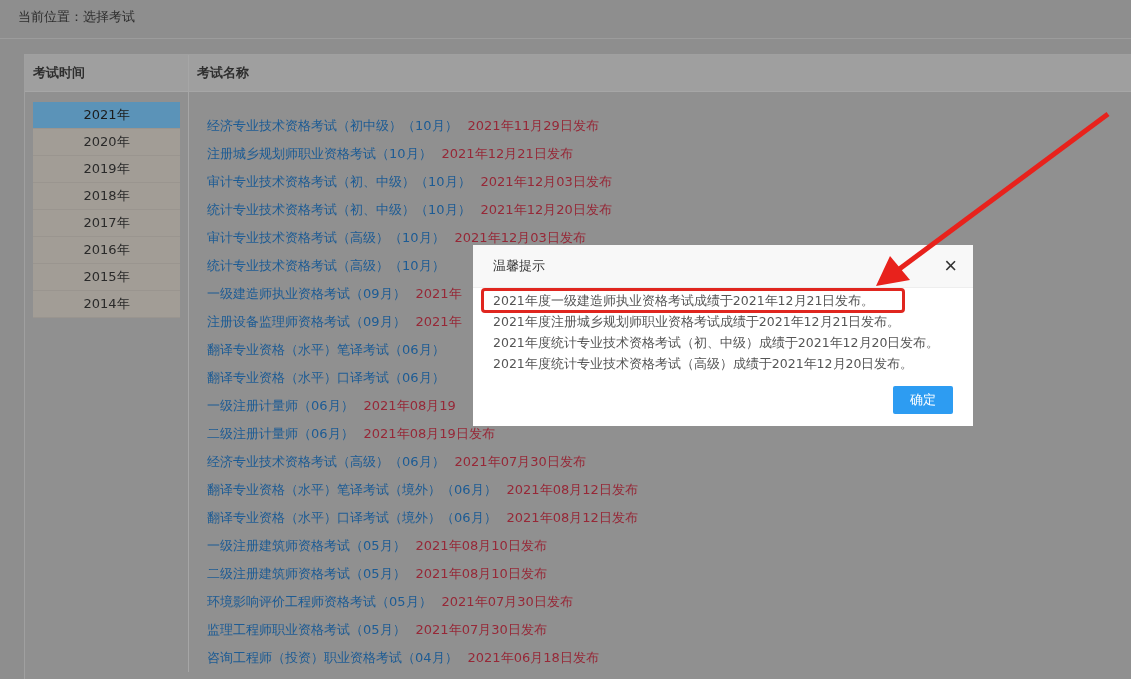 The height and width of the screenshot is (679, 1131). What do you see at coordinates (533, 658) in the screenshot?
I see `release-date: 2021年06月18日发布` at bounding box center [533, 658].